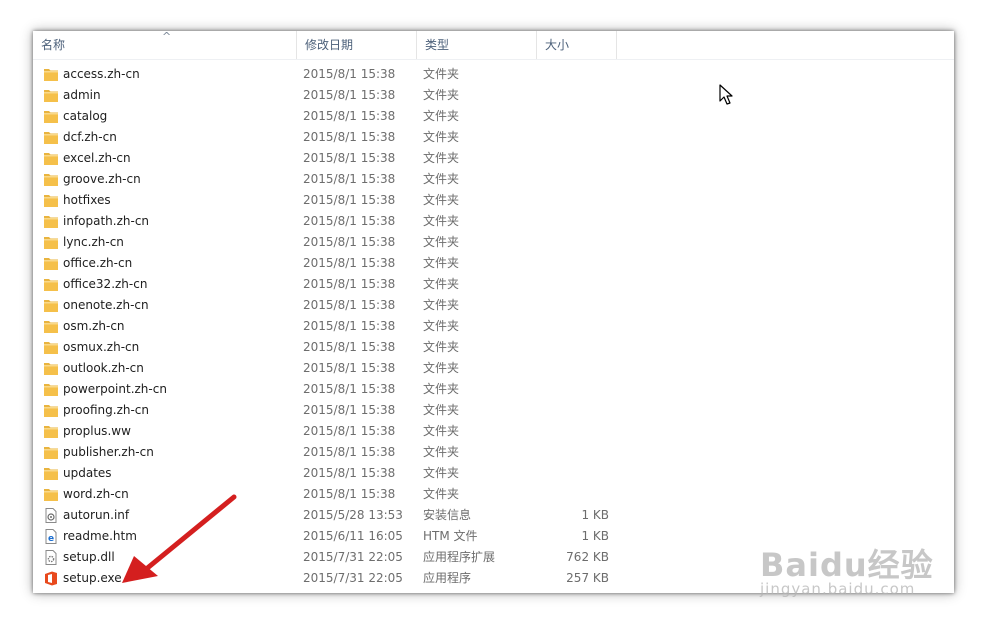  I want to click on annotation-arrow-icon, so click(179, 538).